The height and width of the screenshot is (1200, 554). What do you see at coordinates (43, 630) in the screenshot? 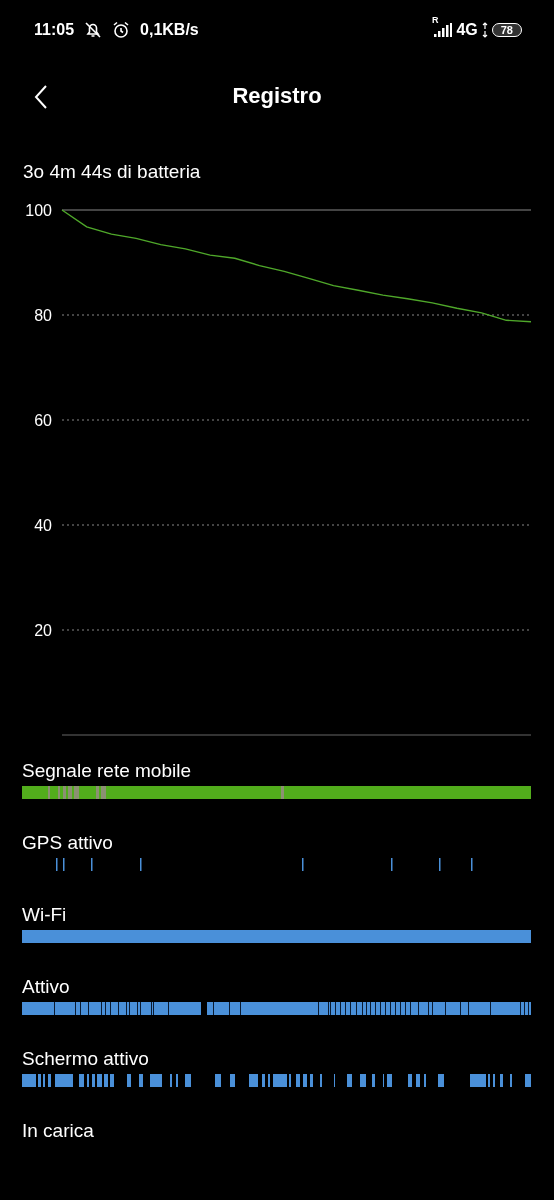
I see `axis-tick-label: 20` at bounding box center [43, 630].